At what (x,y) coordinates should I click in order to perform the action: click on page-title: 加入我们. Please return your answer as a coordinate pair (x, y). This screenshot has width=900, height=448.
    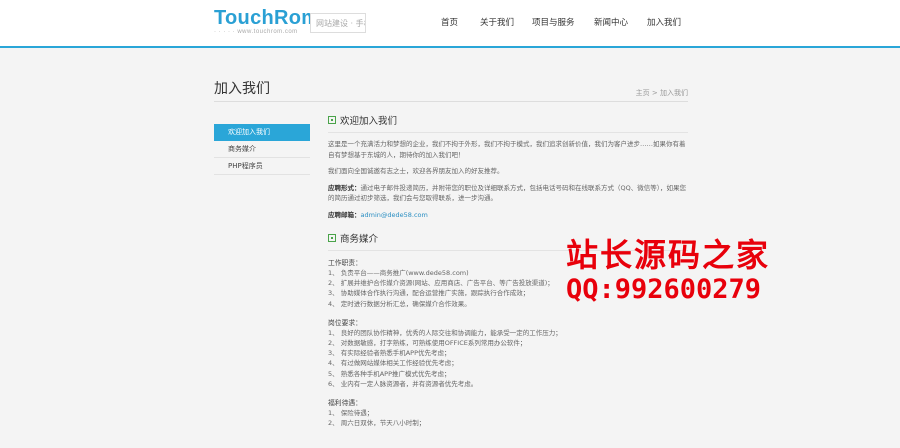
    Looking at the image, I should click on (242, 89).